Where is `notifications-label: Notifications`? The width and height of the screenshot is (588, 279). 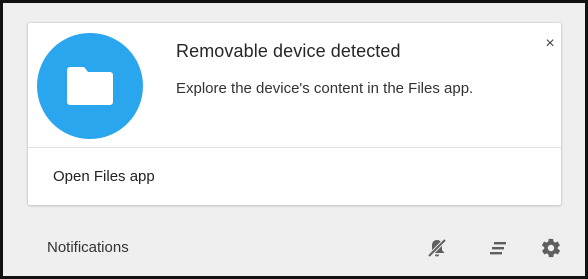 notifications-label: Notifications is located at coordinates (88, 247).